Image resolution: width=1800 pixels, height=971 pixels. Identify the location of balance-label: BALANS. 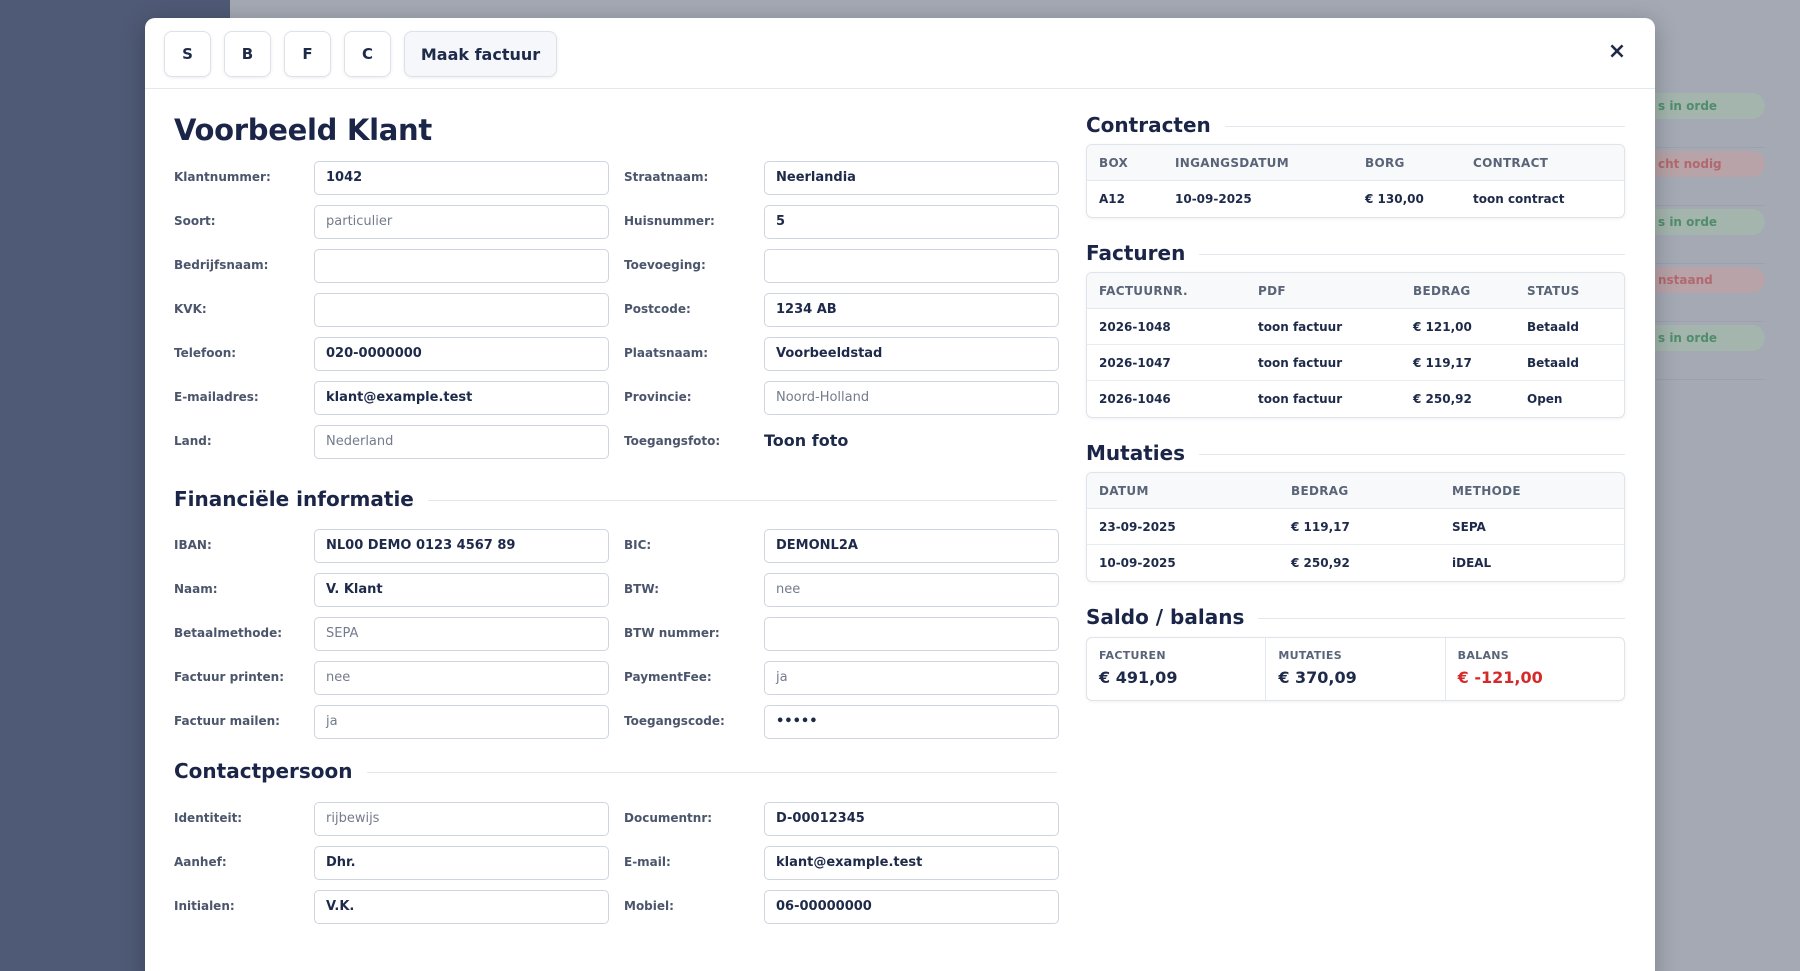
(1483, 655).